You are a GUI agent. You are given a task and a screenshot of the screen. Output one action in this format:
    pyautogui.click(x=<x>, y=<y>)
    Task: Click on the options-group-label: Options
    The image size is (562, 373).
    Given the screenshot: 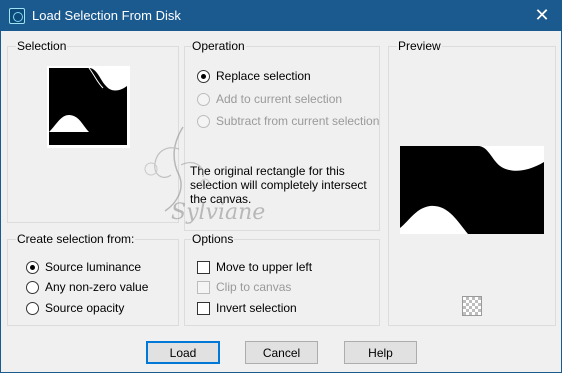 What is the action you would take?
    pyautogui.click(x=213, y=239)
    